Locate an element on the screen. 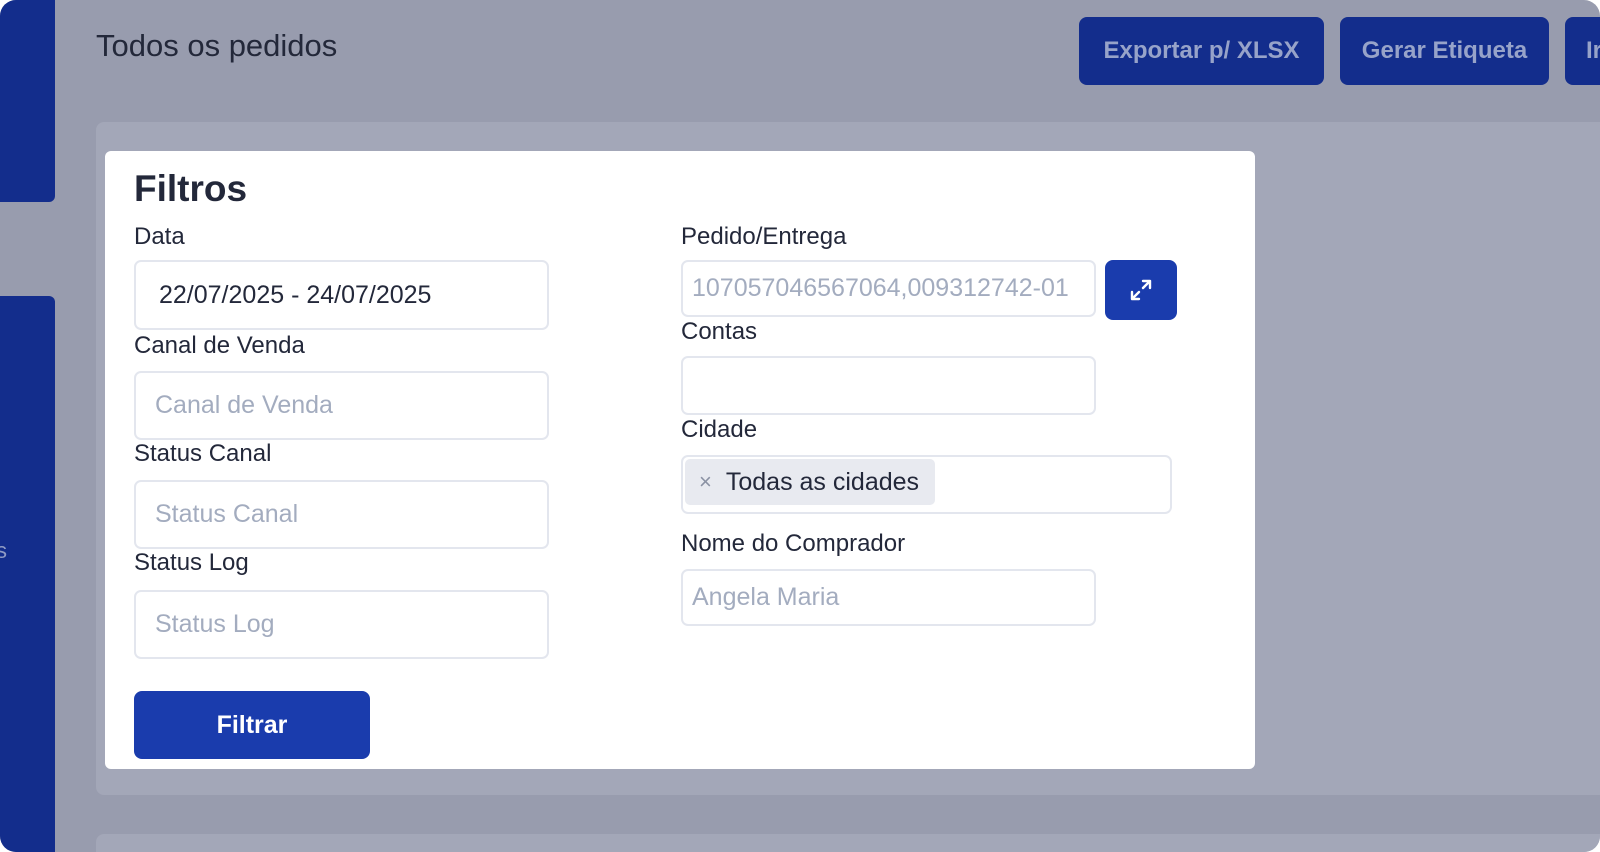  city-chip: × Todas as cidades is located at coordinates (810, 482).